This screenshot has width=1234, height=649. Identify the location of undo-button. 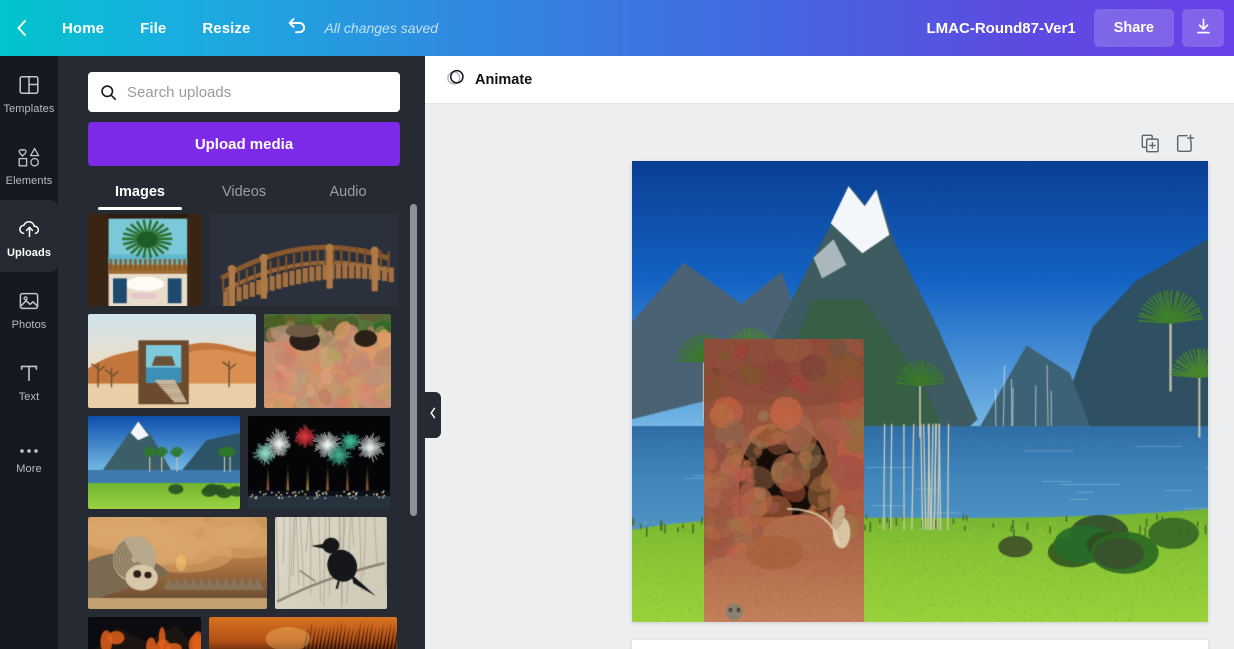
(297, 28).